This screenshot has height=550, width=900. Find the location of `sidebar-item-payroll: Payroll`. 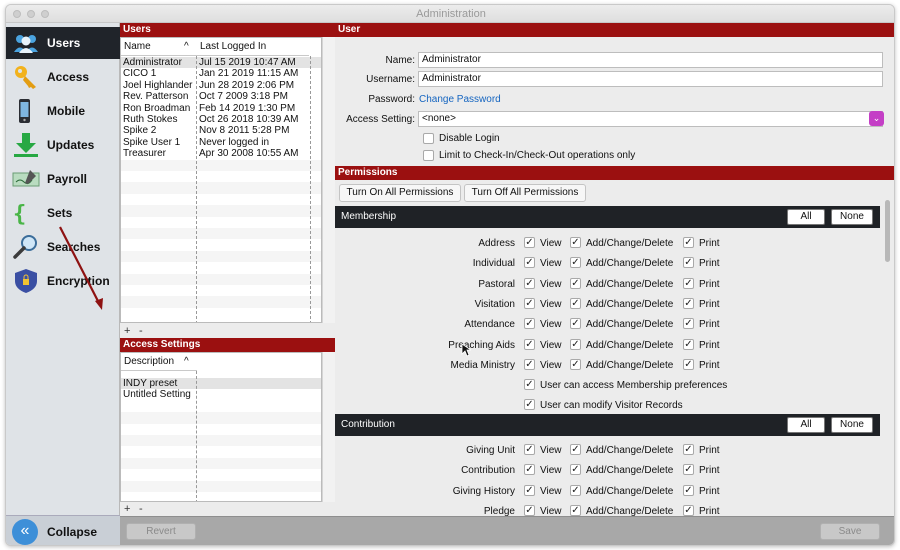

sidebar-item-payroll: Payroll is located at coordinates (63, 179).